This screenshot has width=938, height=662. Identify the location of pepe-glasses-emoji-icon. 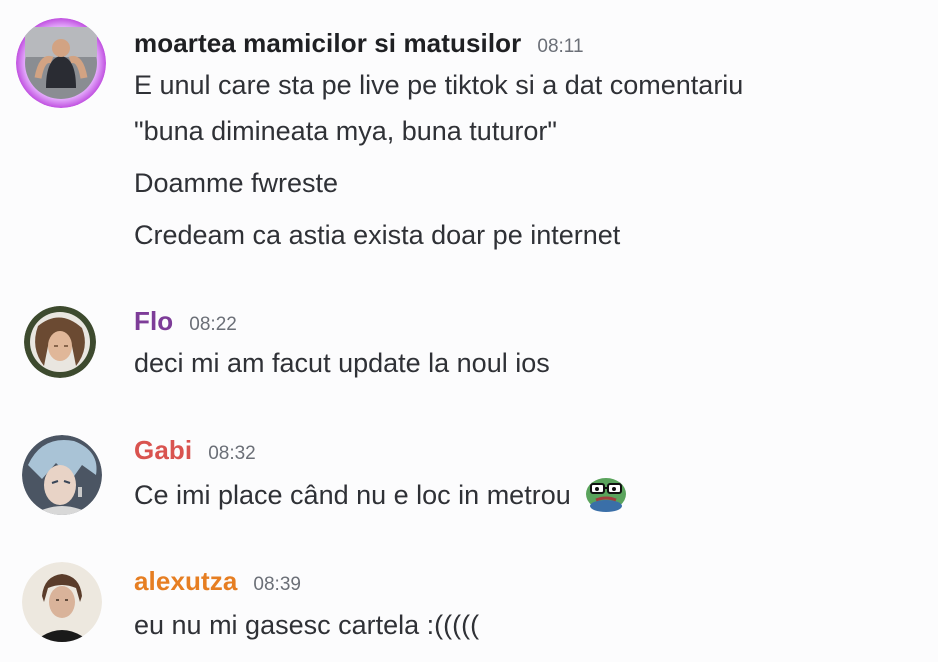
(606, 494).